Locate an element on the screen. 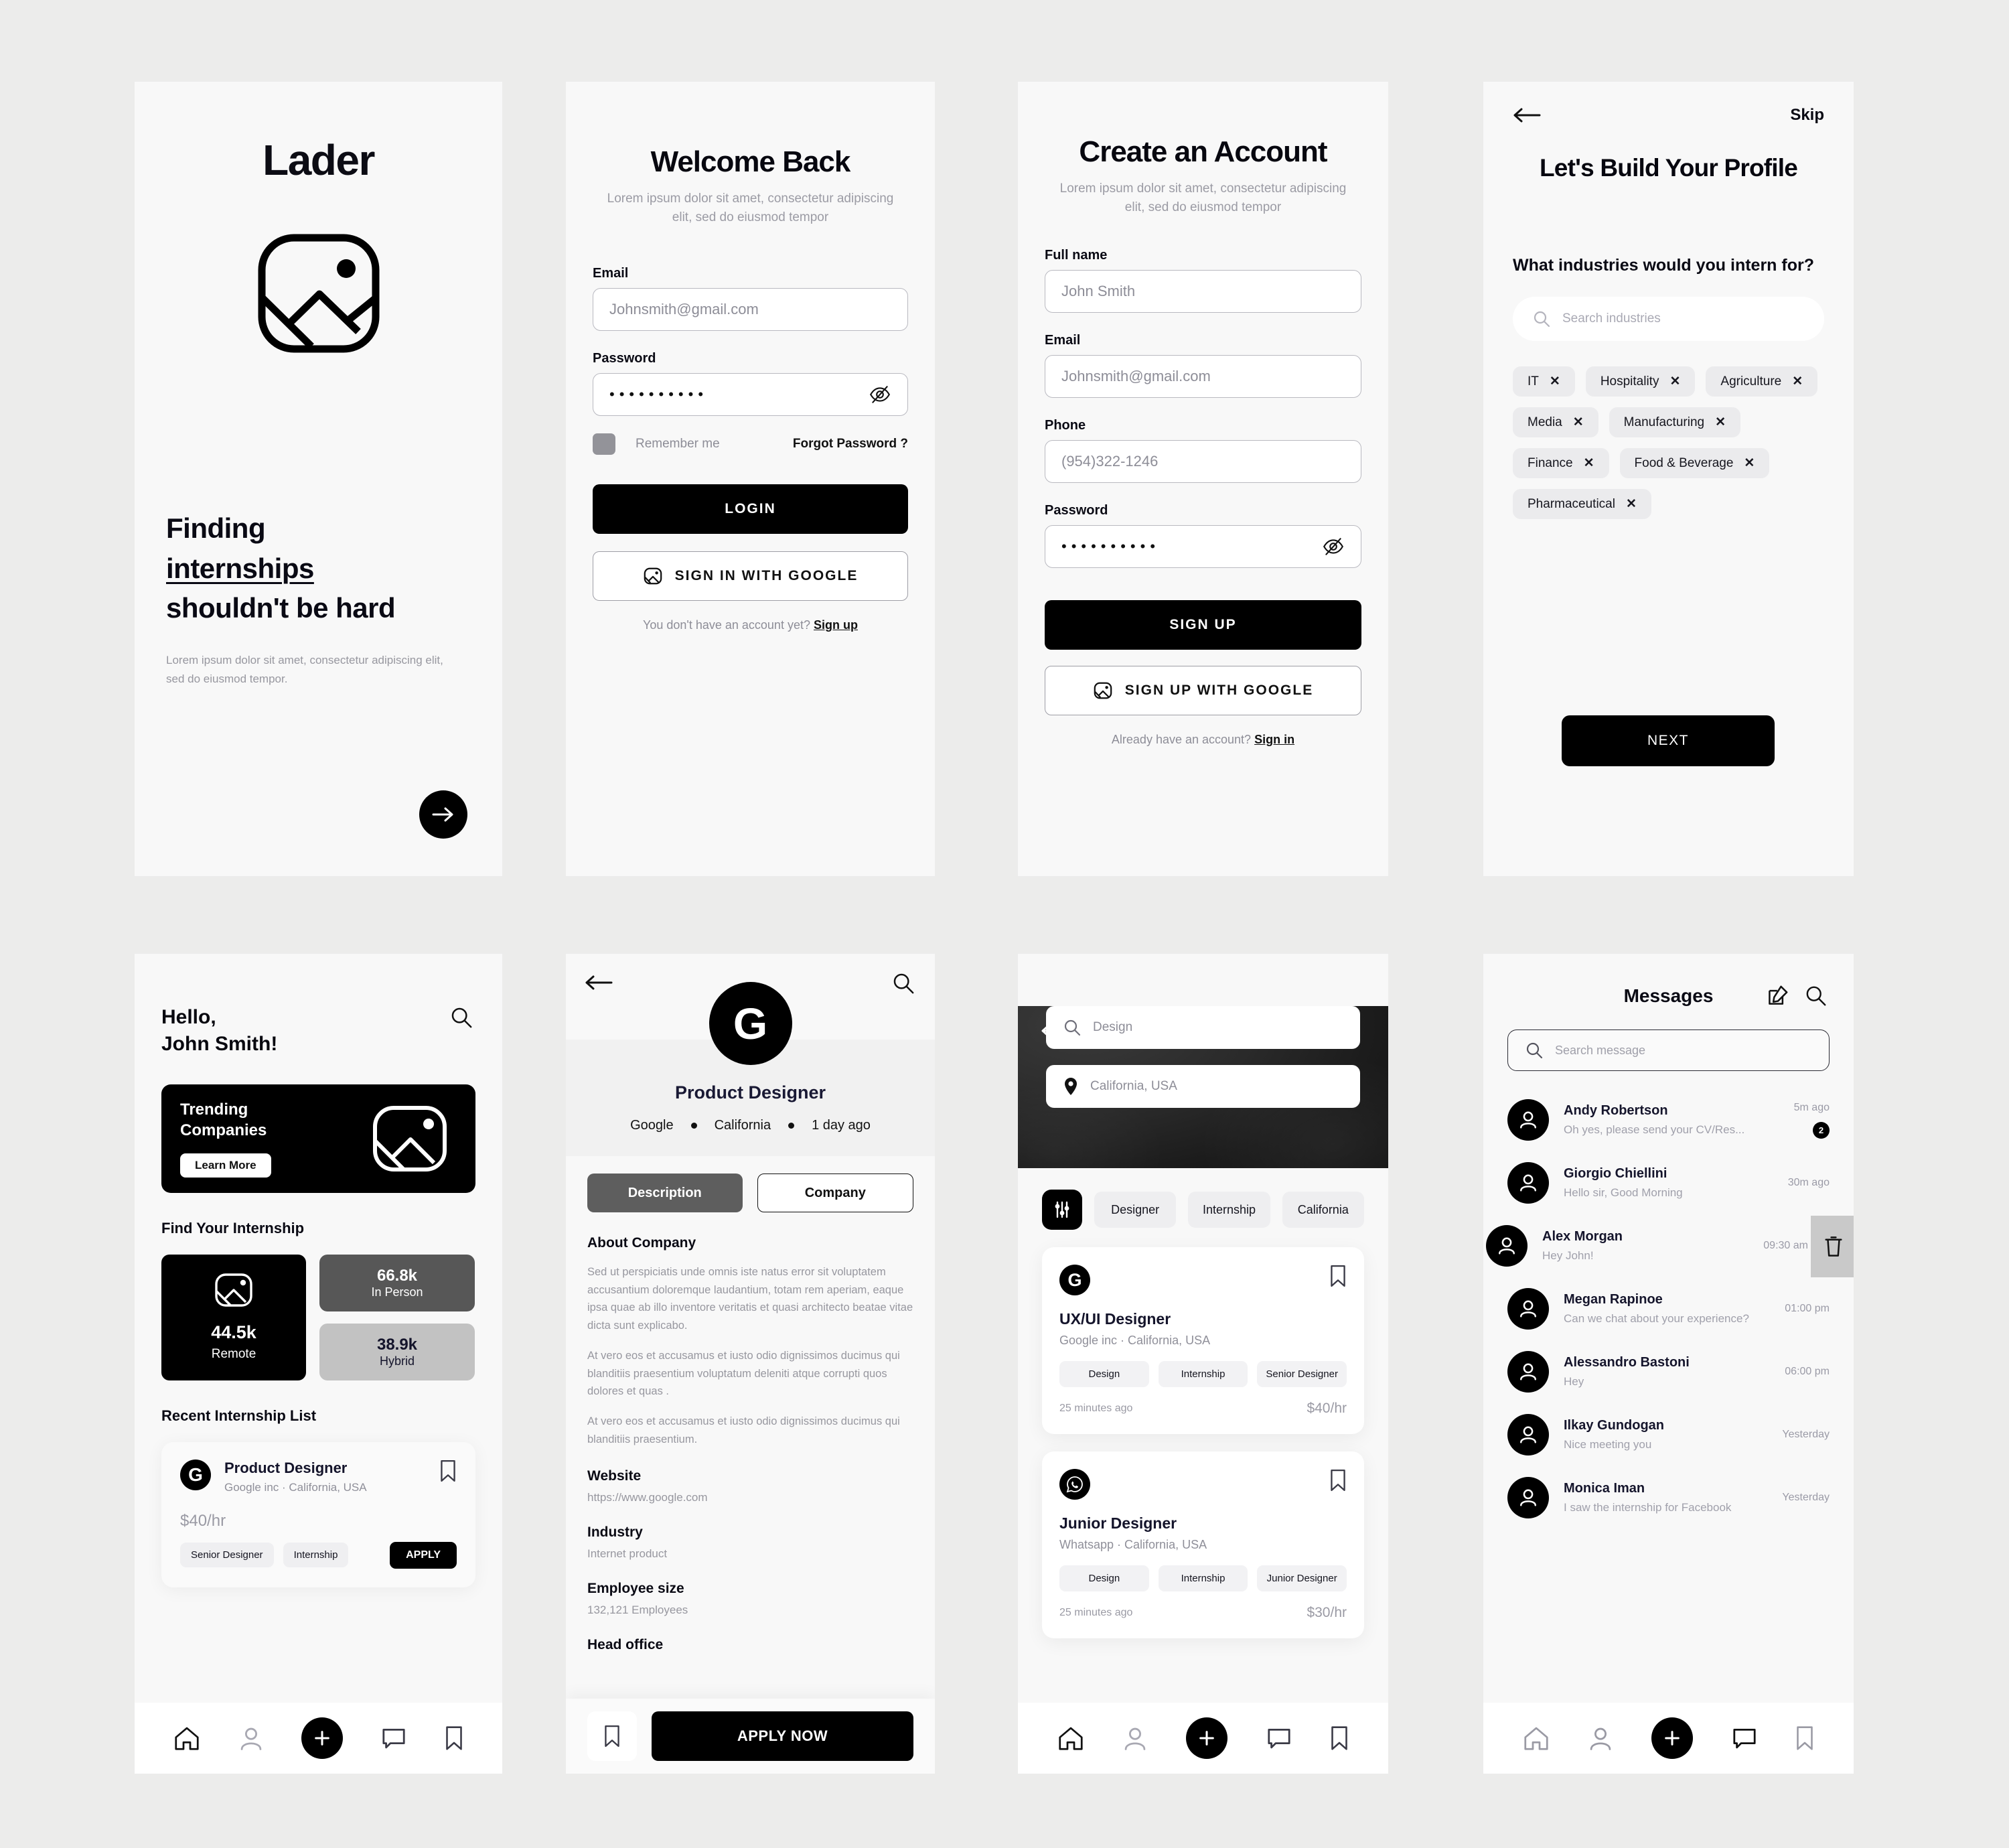  next-button: NEXT is located at coordinates (1668, 741).